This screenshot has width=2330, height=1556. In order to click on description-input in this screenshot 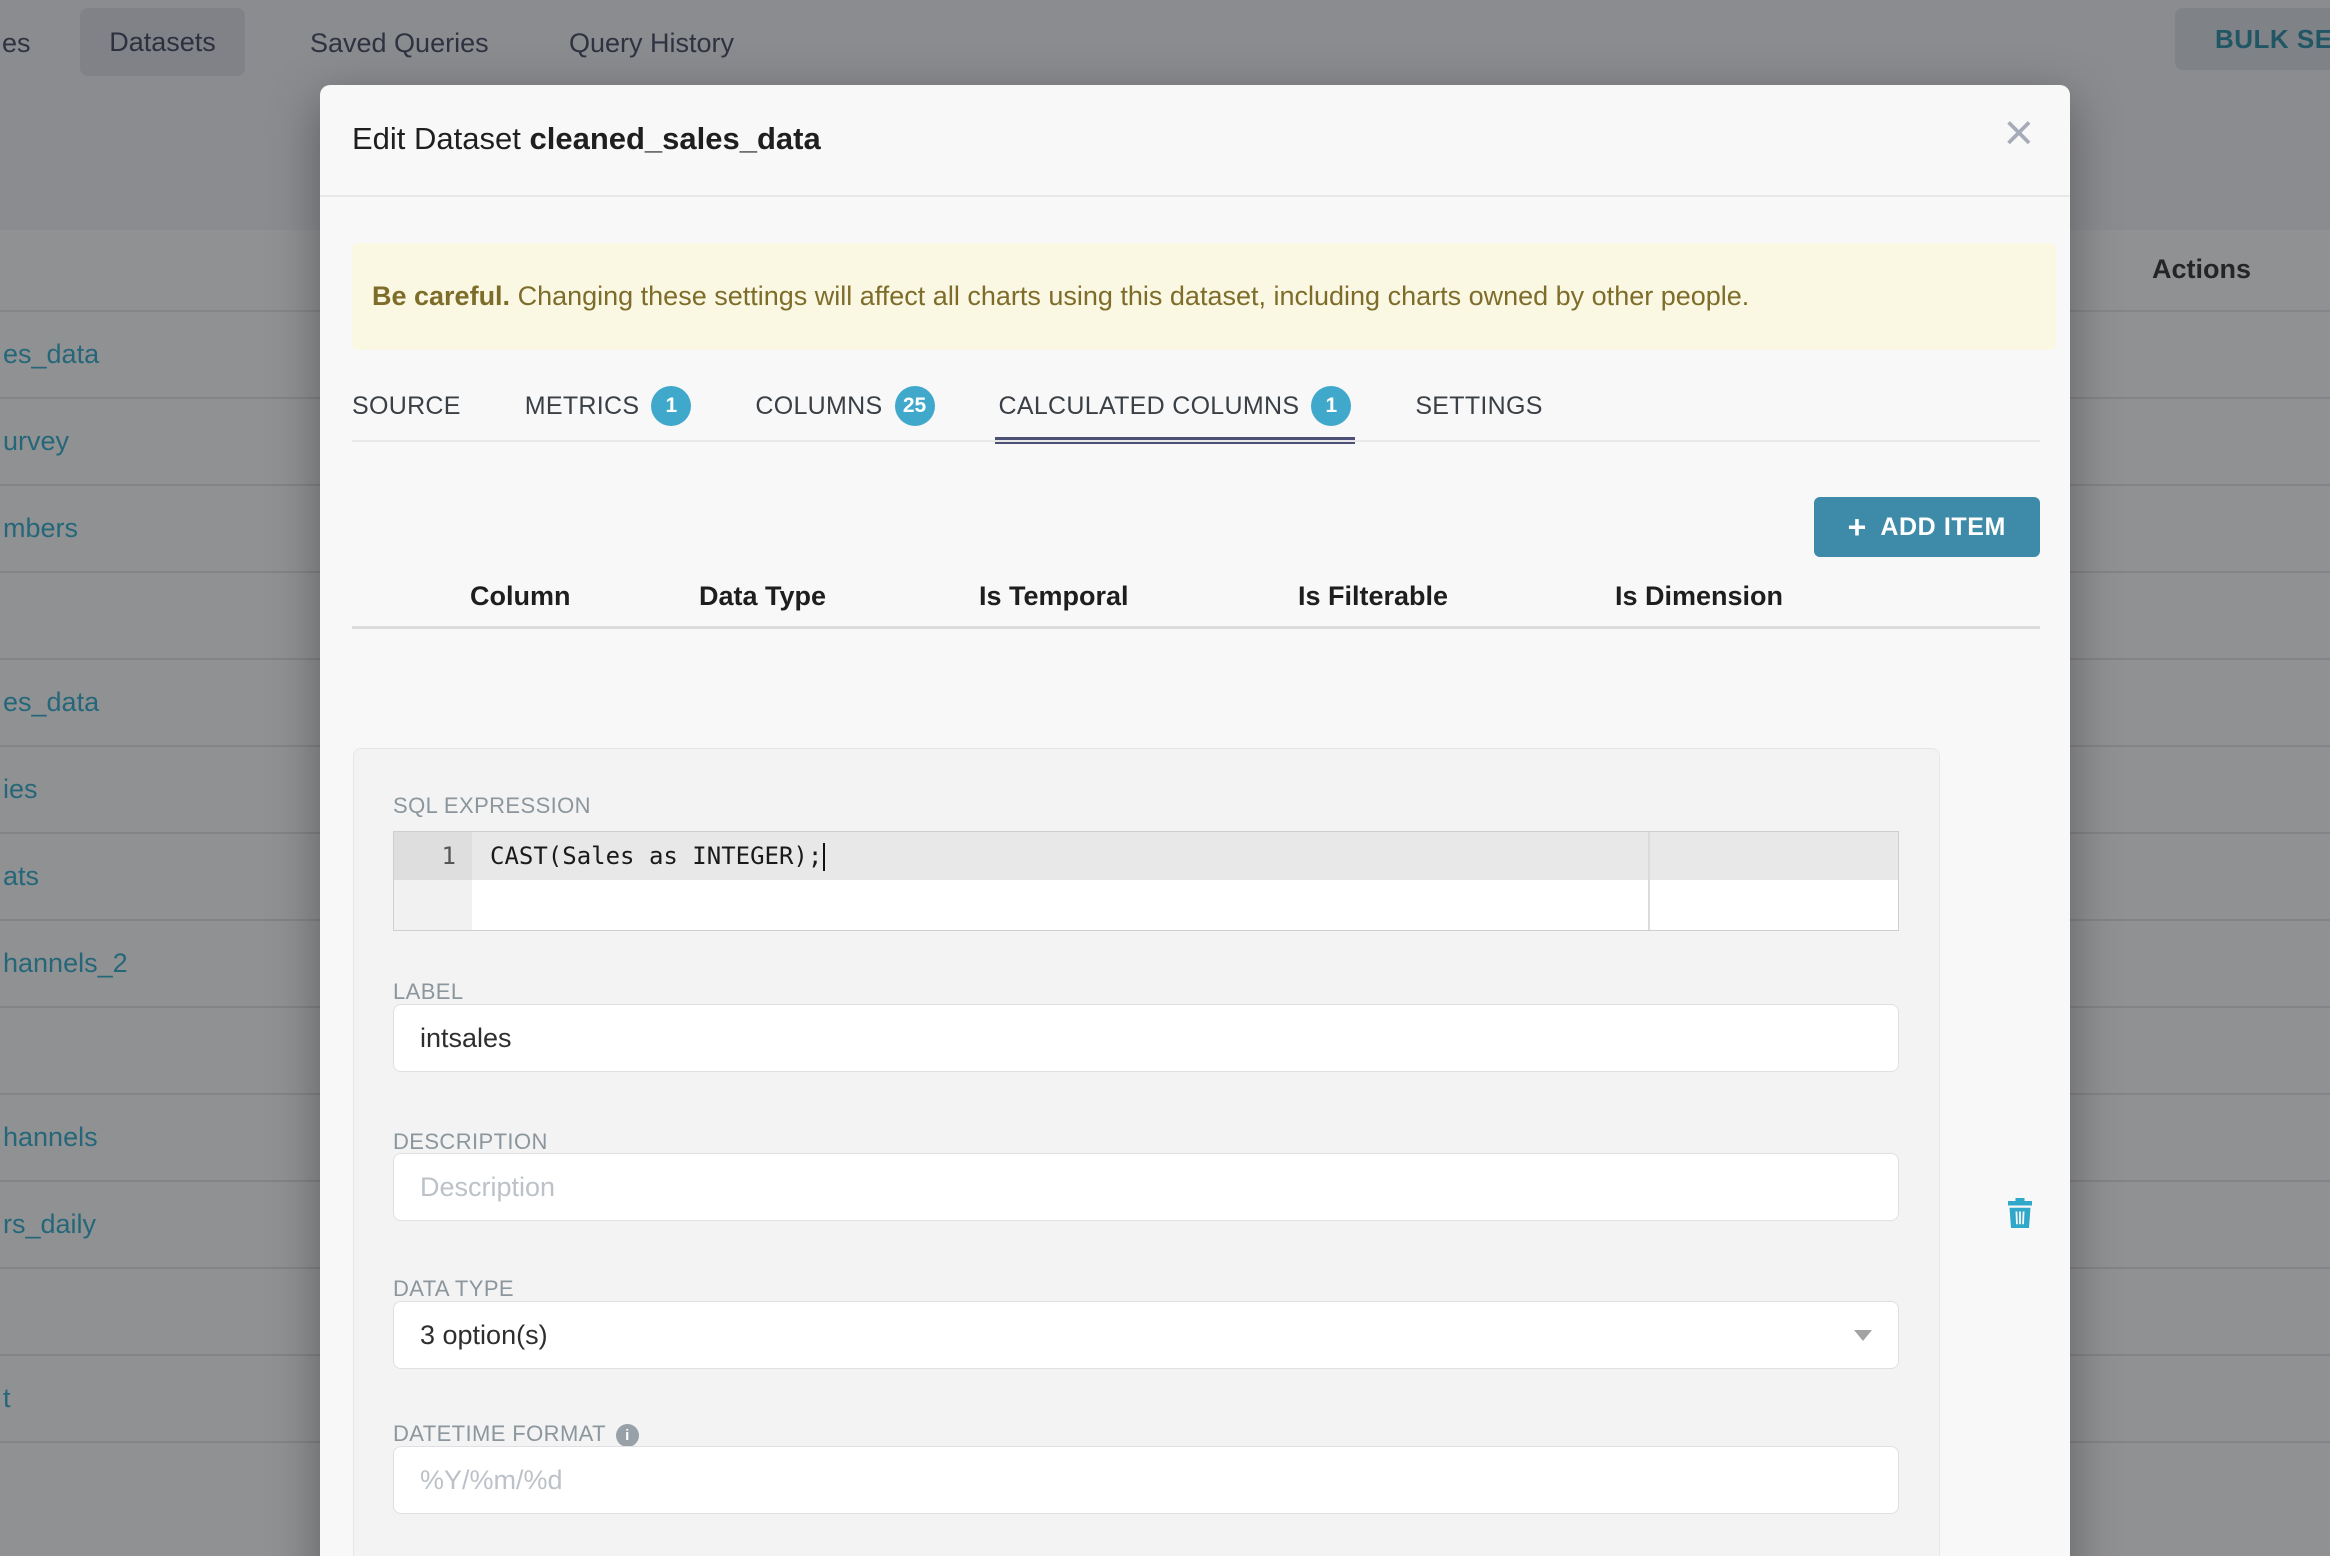, I will do `click(1146, 1187)`.